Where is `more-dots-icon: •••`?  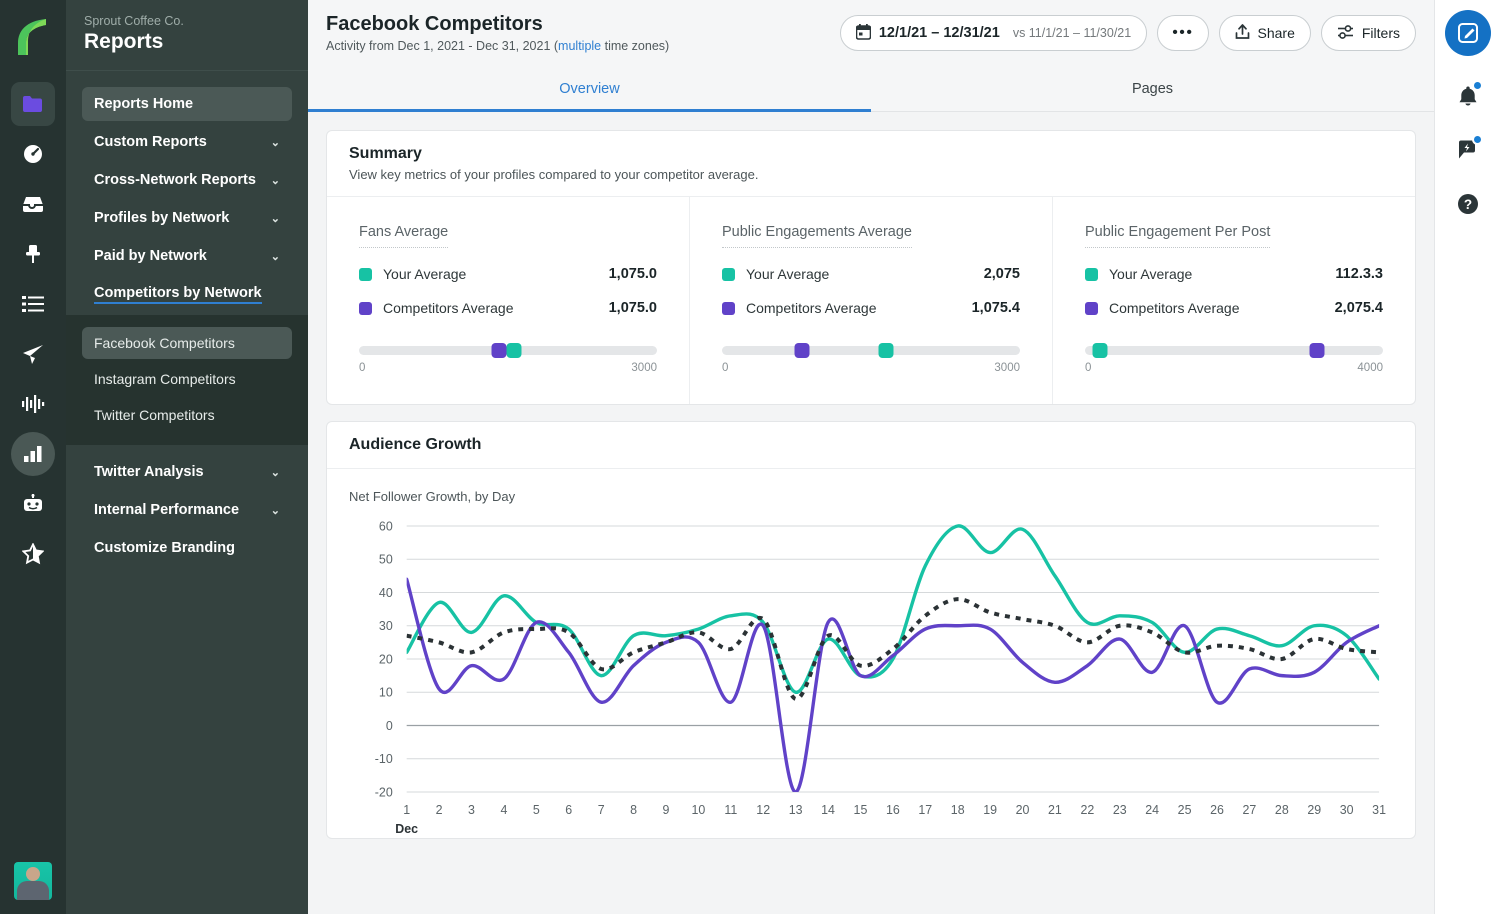
more-dots-icon: ••• is located at coordinates (1183, 32).